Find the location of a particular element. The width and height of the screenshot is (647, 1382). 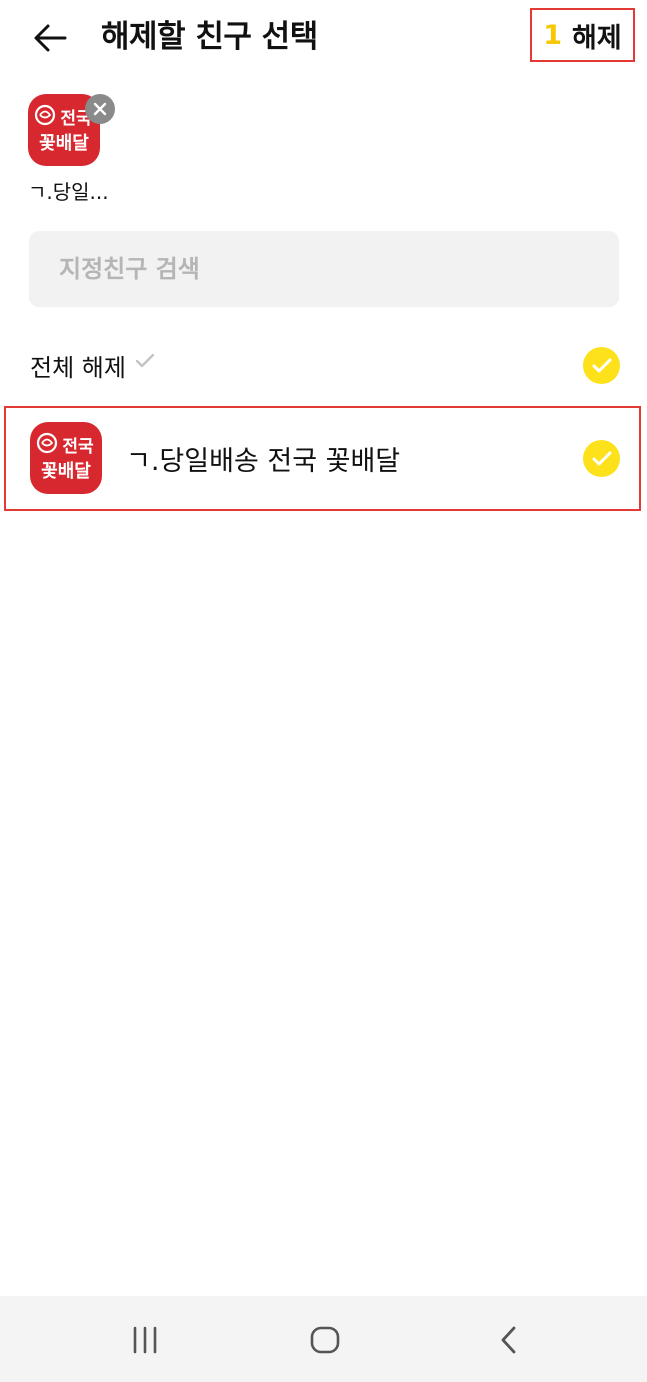

recent-apps-icon is located at coordinates (145, 1340).